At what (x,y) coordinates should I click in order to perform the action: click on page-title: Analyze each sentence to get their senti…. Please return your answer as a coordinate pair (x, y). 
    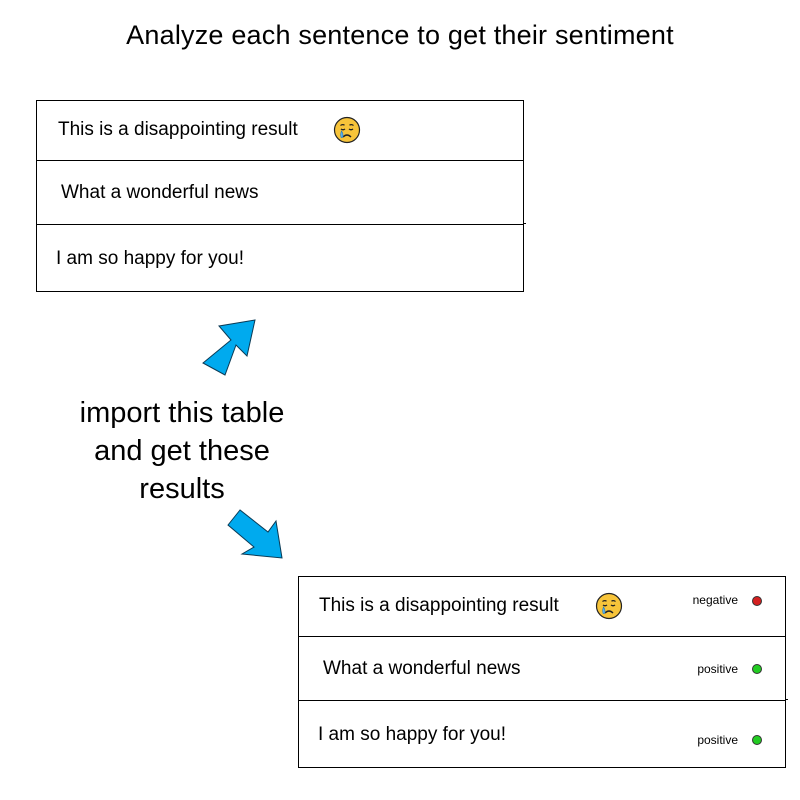
    Looking at the image, I should click on (400, 35).